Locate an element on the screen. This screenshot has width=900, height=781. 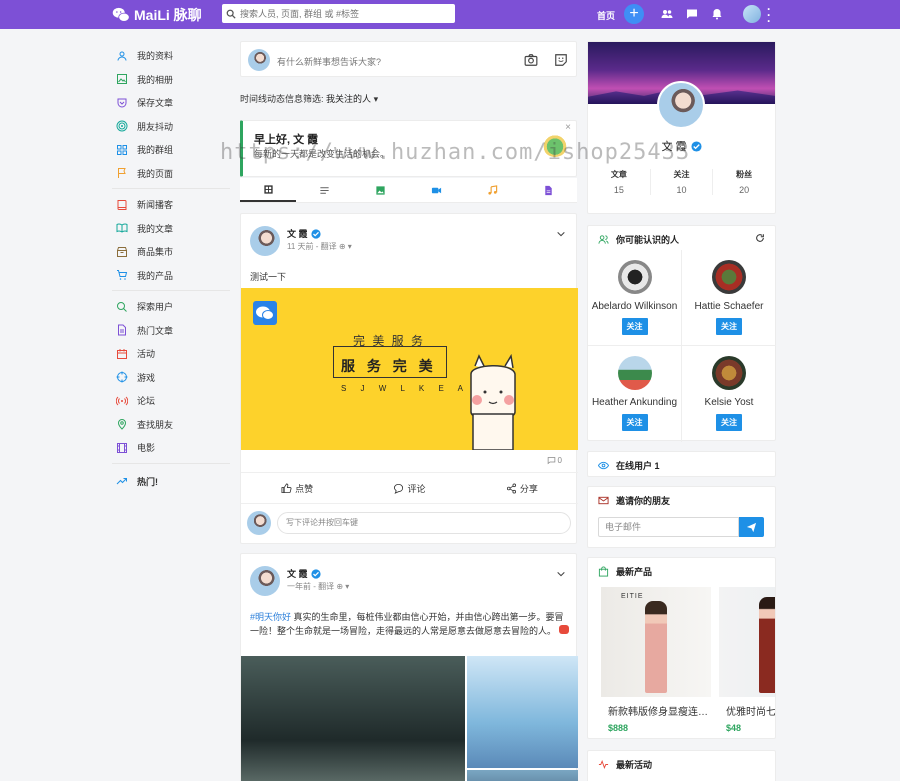
sidebar-item: 我的相册 is located at coordinates (171, 80).